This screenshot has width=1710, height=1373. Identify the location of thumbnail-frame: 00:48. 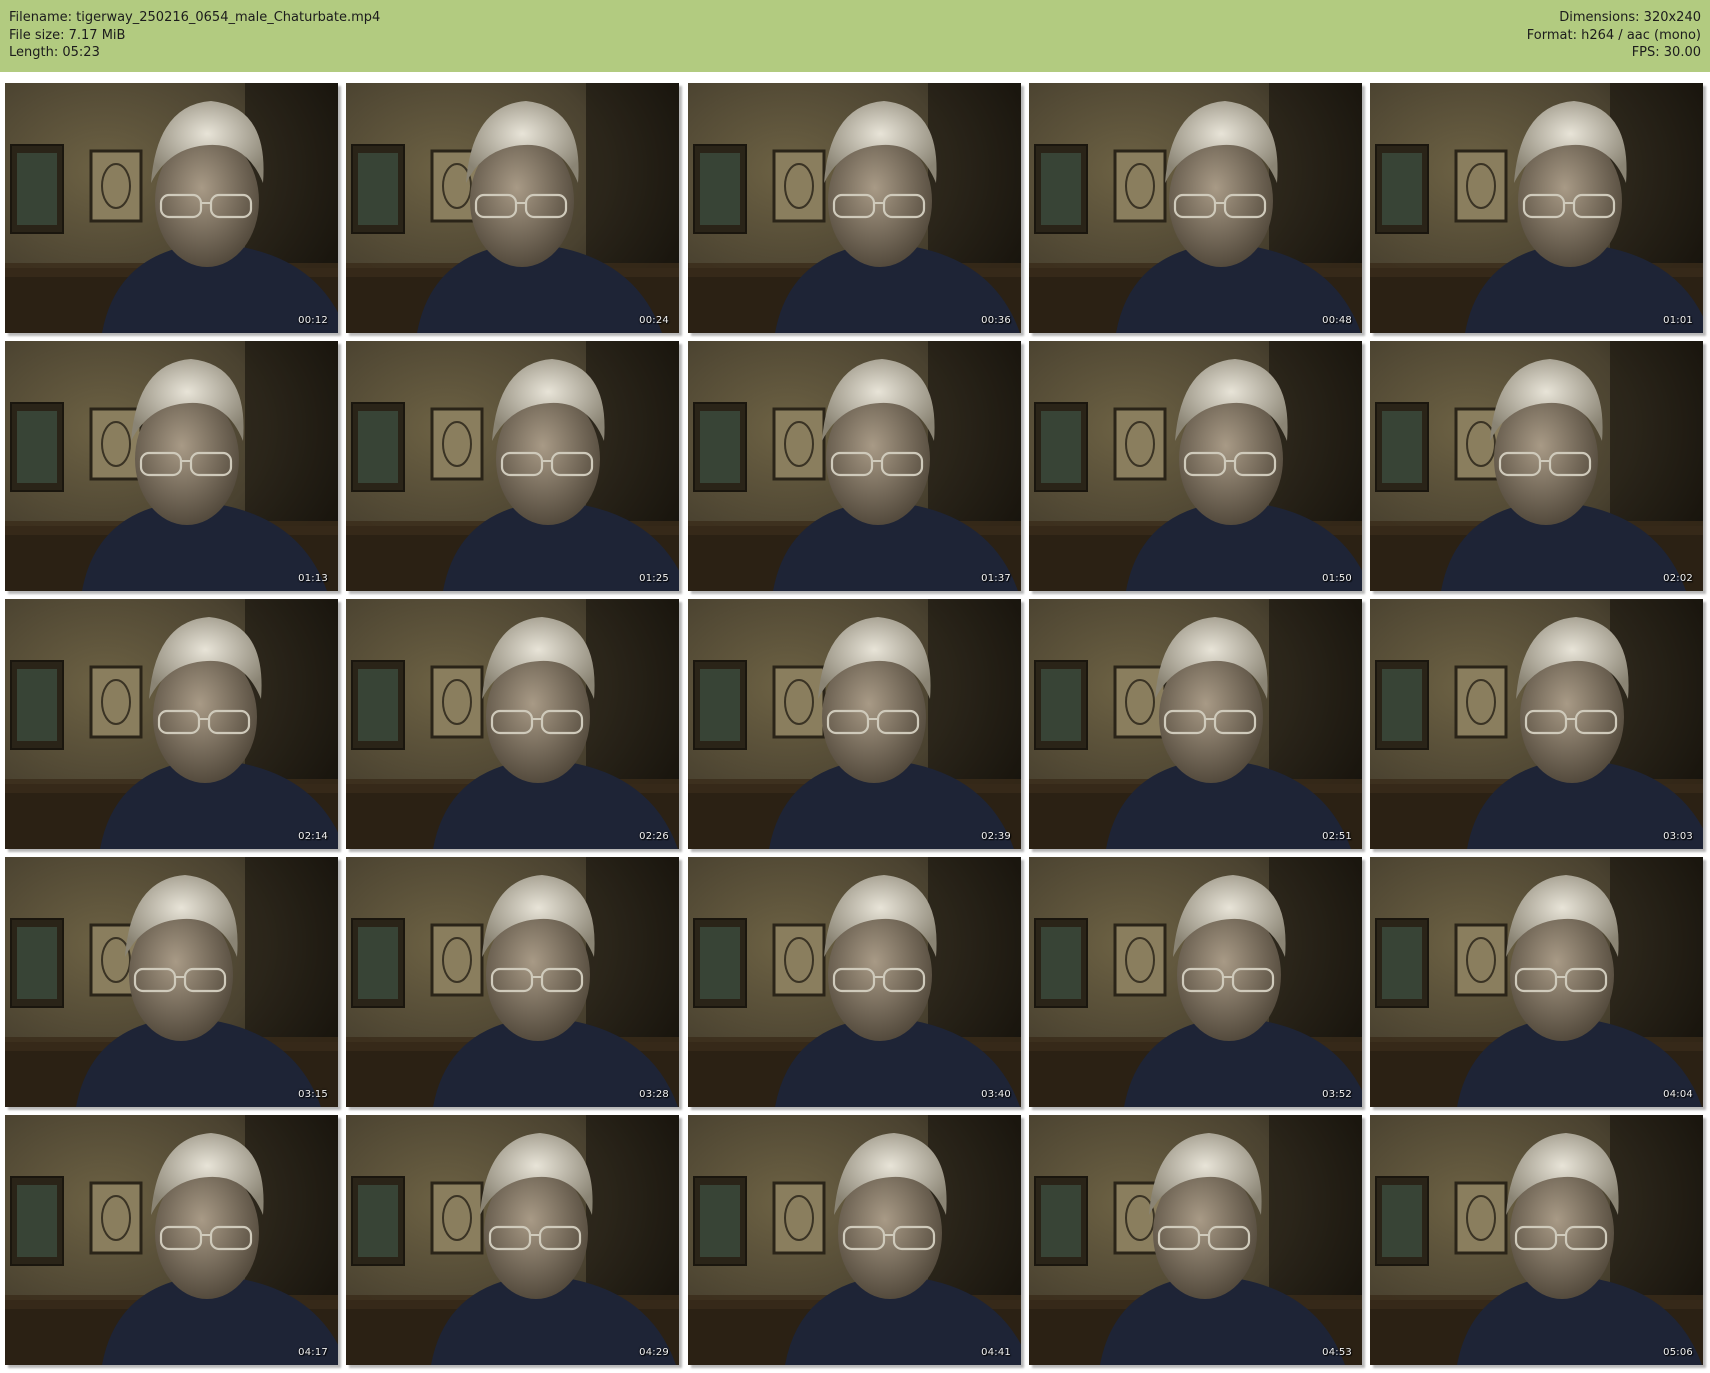
(1195, 208).